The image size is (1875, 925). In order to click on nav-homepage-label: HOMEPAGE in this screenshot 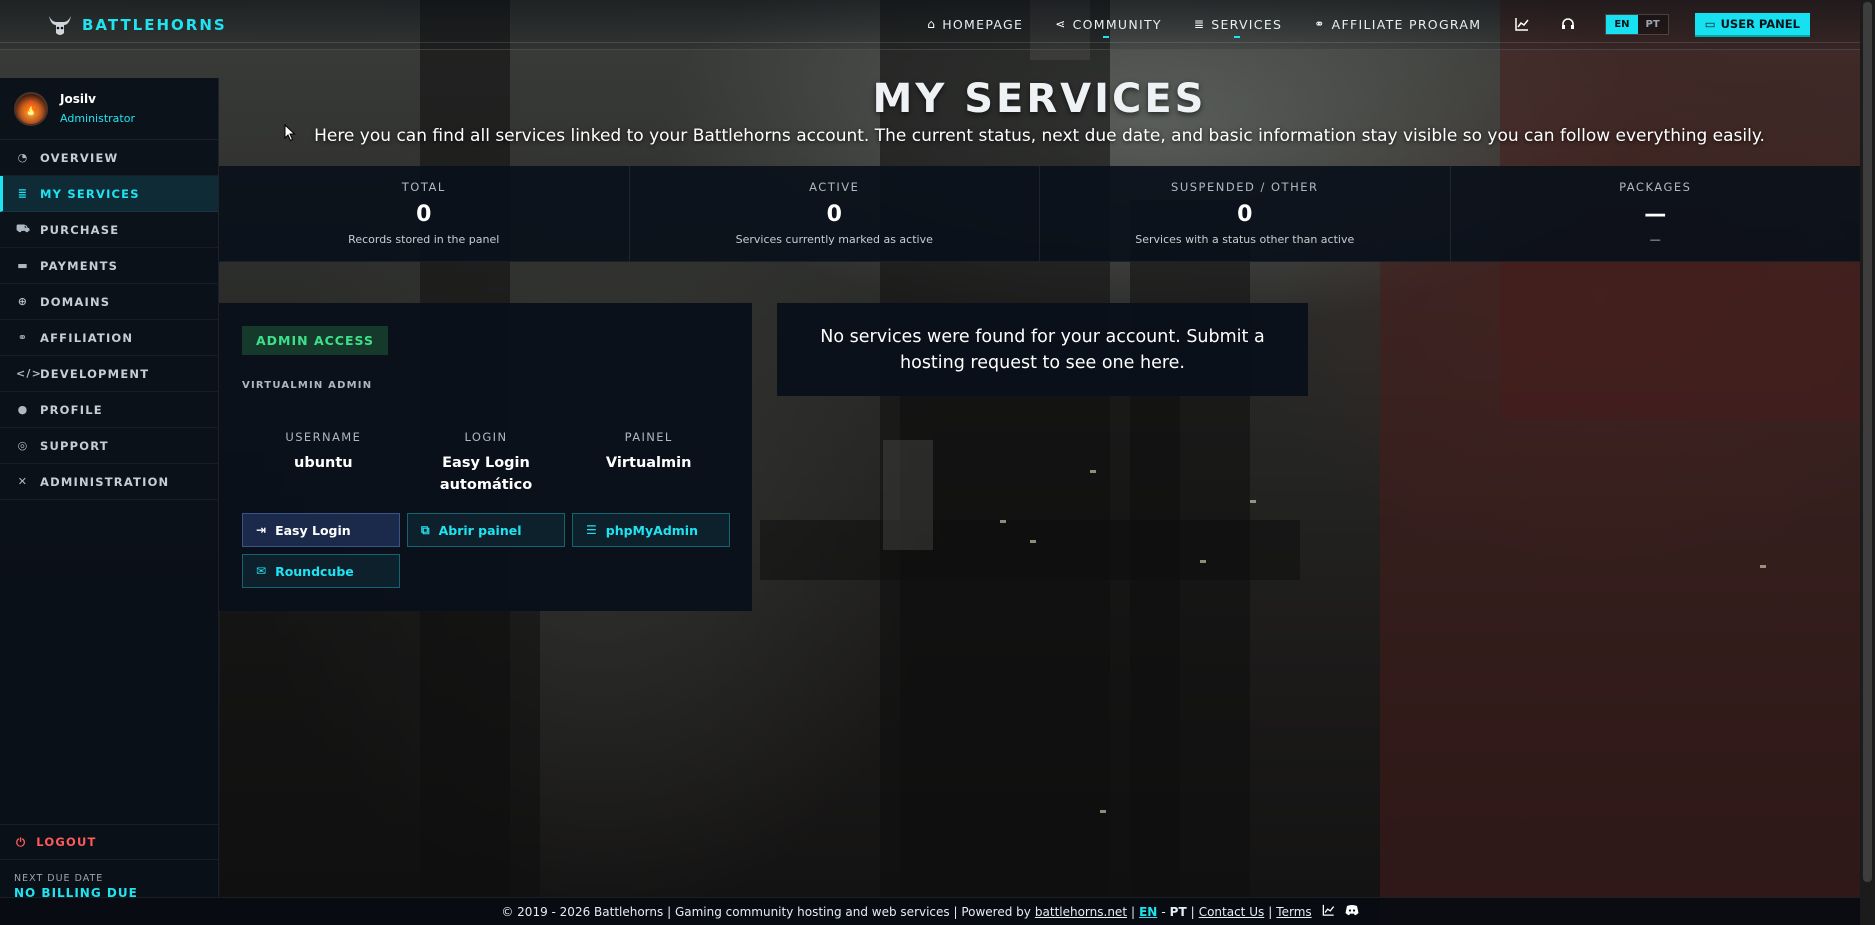, I will do `click(983, 24)`.